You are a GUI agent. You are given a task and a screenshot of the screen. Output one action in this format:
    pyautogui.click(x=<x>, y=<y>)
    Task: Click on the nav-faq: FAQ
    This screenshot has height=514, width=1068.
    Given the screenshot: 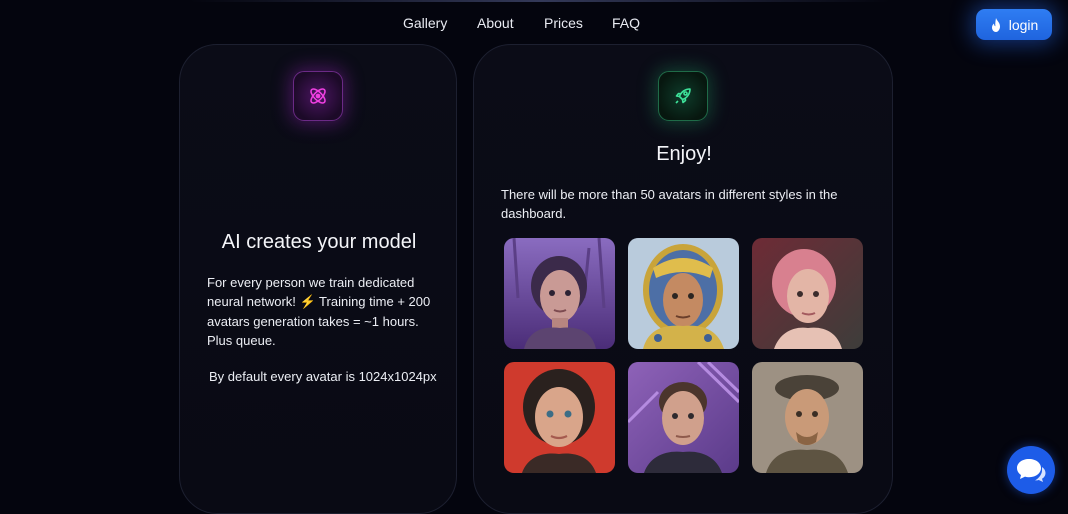 What is the action you would take?
    pyautogui.click(x=626, y=23)
    